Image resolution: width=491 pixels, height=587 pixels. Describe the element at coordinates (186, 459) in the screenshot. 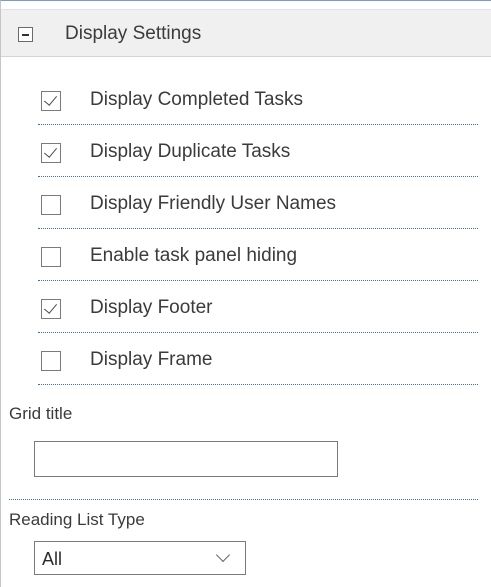

I see `grid-title-input` at that location.